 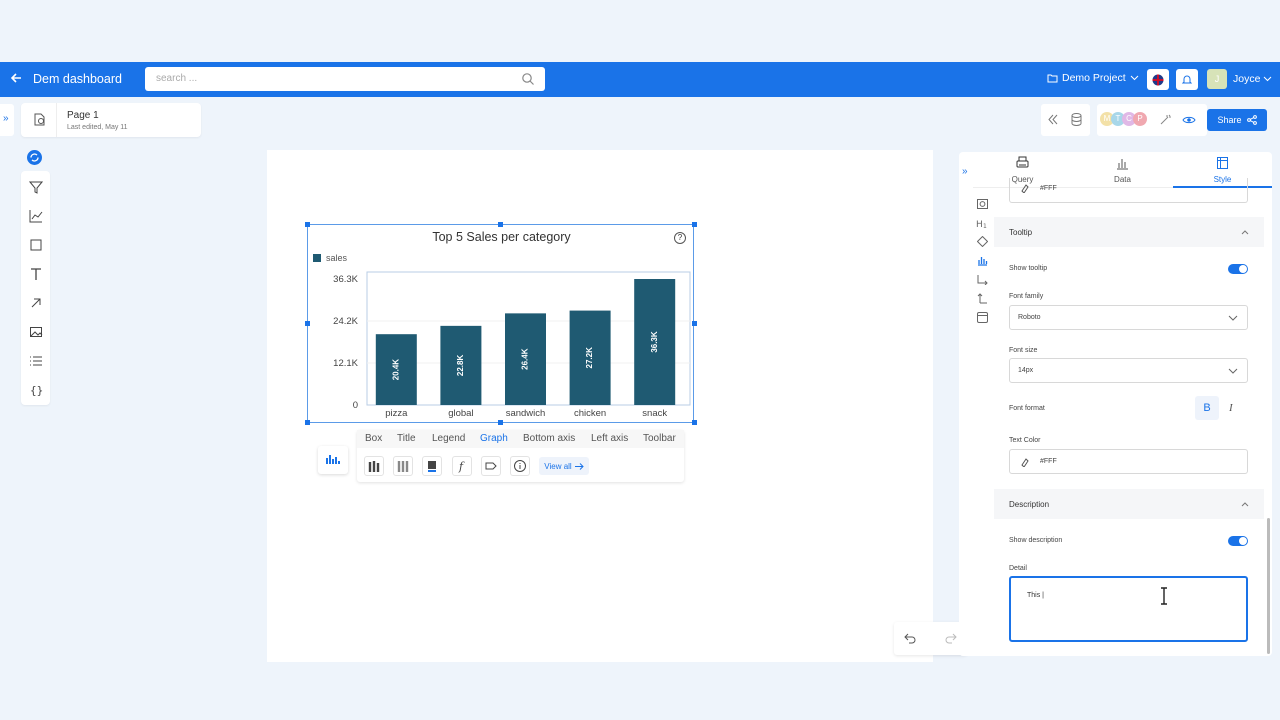 I want to click on project-selector: Demo Project, so click(x=1093, y=78).